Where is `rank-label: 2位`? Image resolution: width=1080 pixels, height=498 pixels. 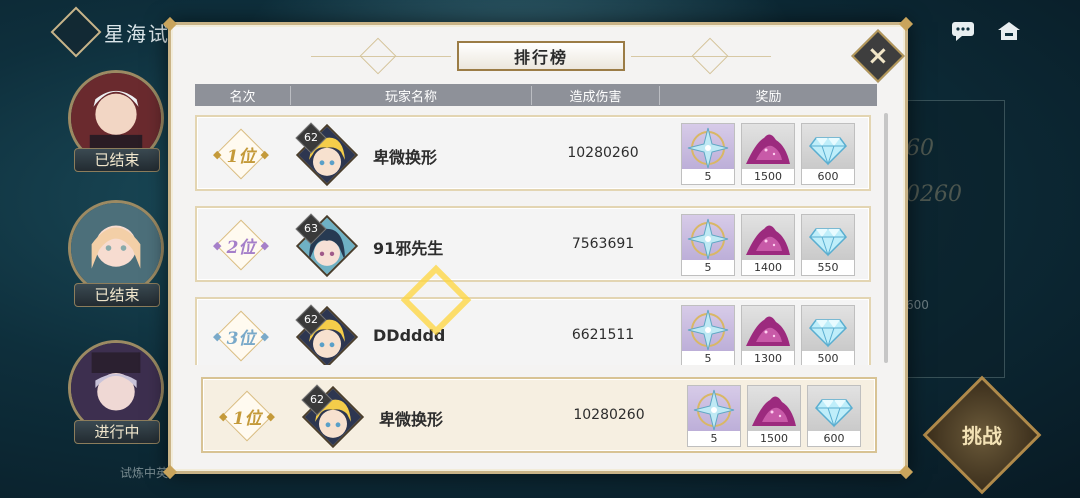
rank-label: 2位 is located at coordinates (241, 248).